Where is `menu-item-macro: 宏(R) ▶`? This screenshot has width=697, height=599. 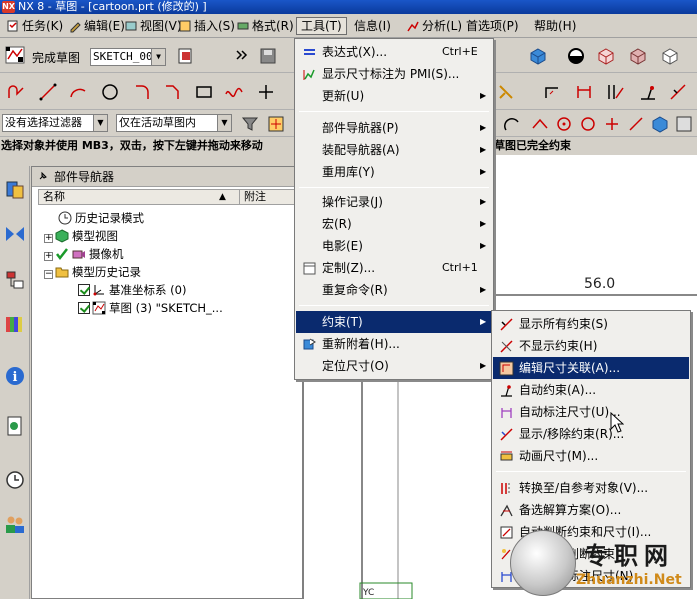 menu-item-macro: 宏(R) ▶ is located at coordinates (394, 224).